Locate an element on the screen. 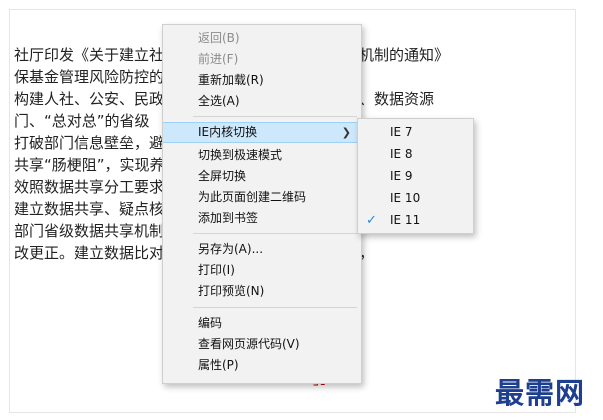  menu-item-label: 编码 is located at coordinates (210, 323).